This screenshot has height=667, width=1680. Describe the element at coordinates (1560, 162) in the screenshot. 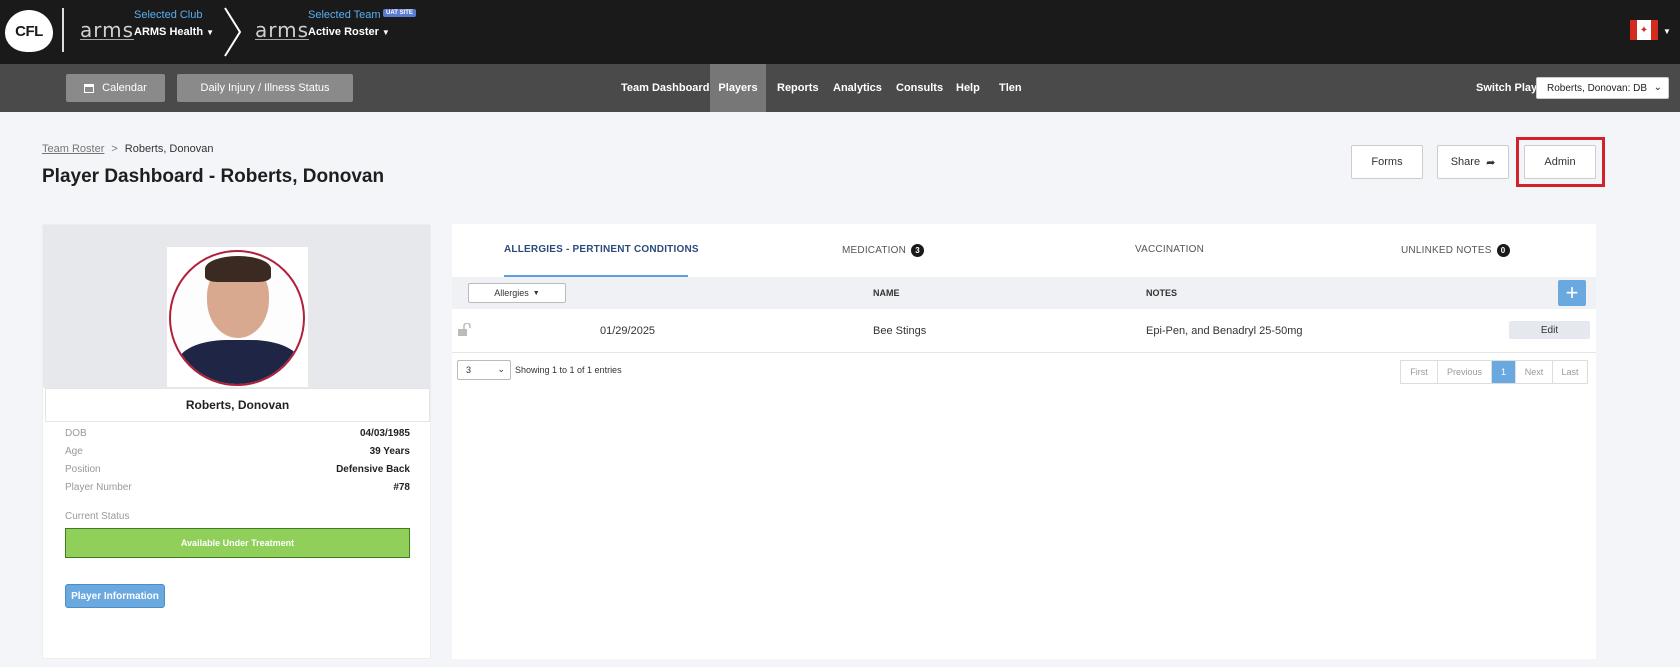

I see `admin-highlight-box` at that location.